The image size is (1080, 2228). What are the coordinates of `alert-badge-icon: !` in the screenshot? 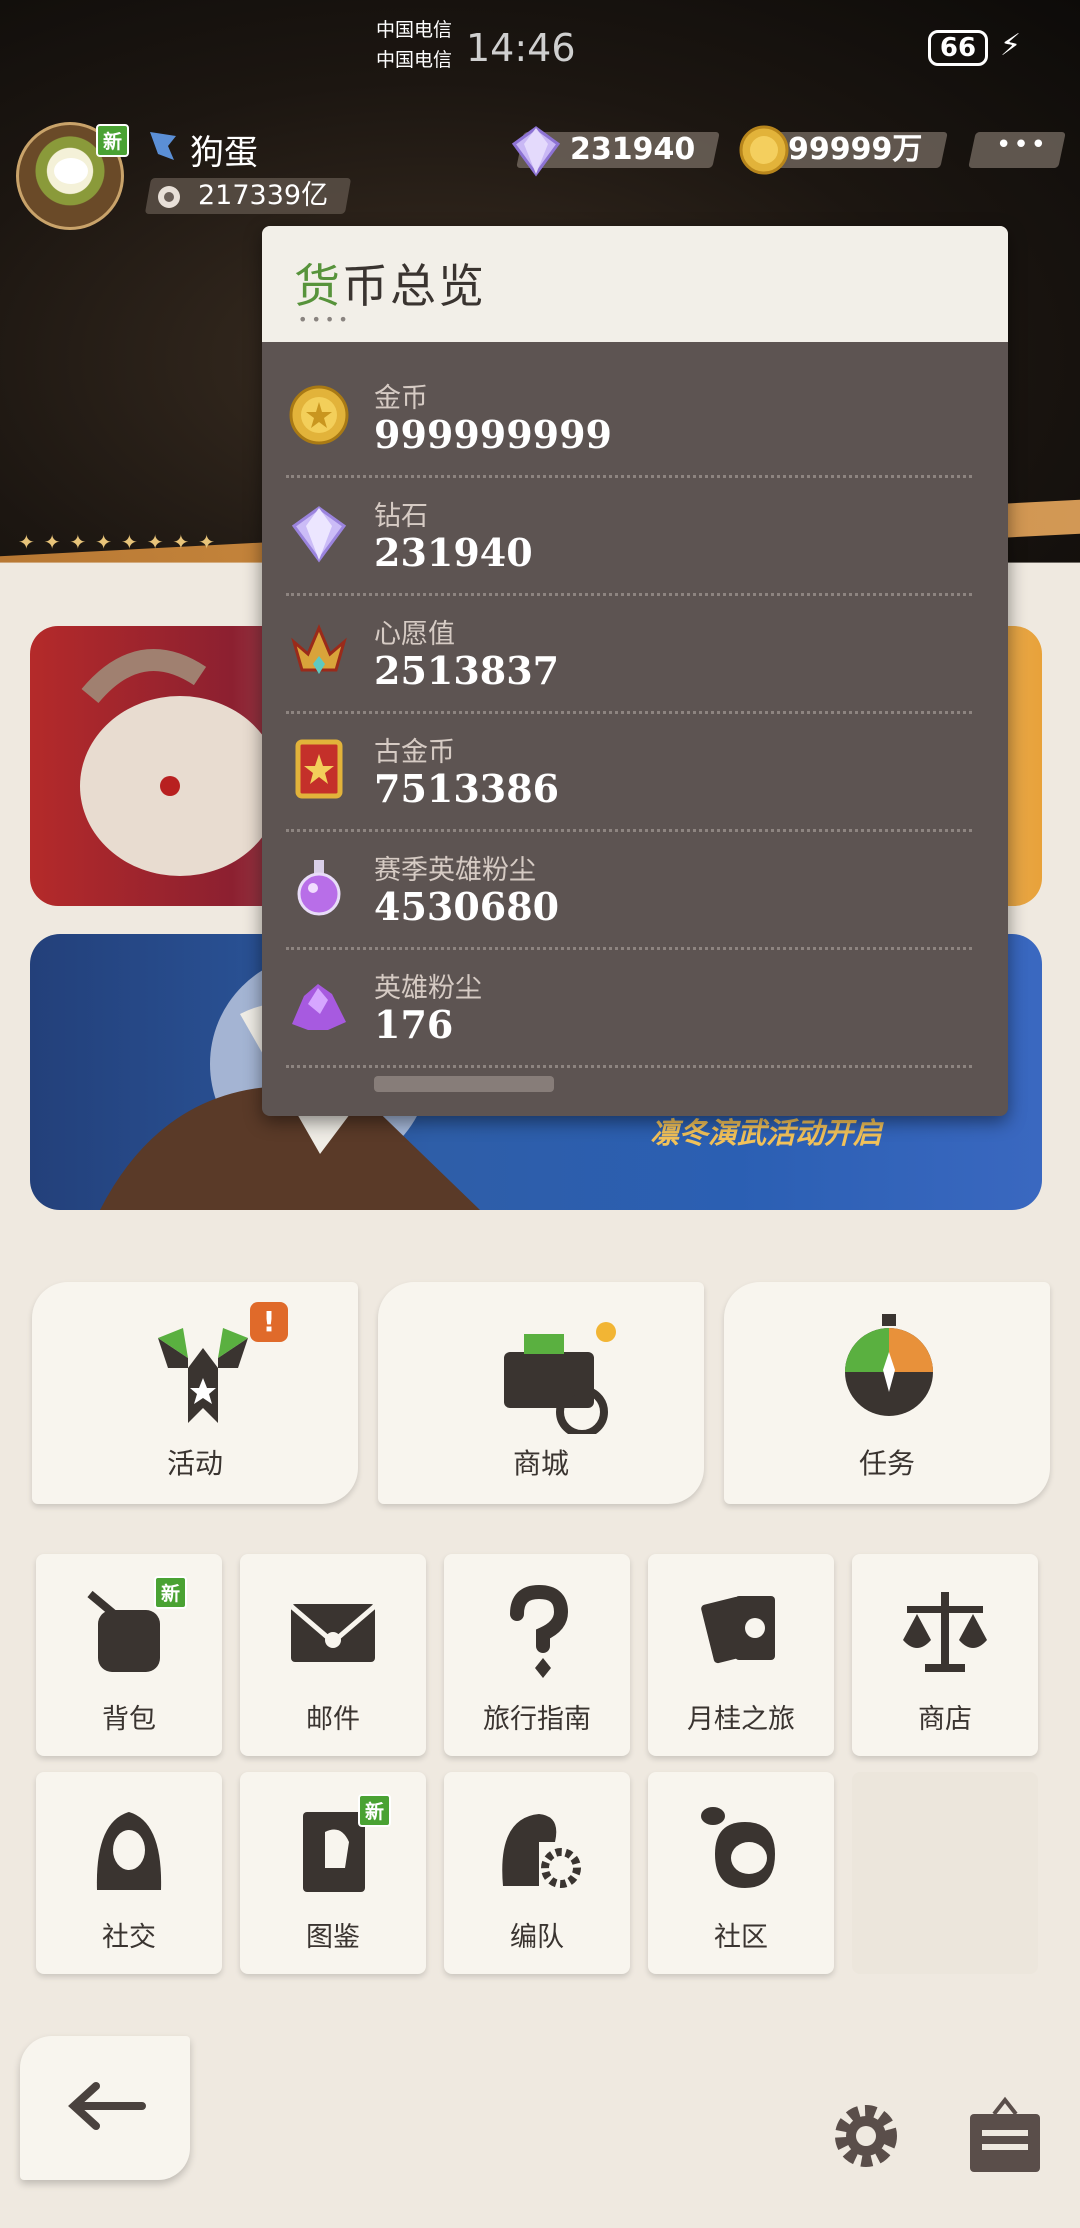 It's located at (269, 1322).